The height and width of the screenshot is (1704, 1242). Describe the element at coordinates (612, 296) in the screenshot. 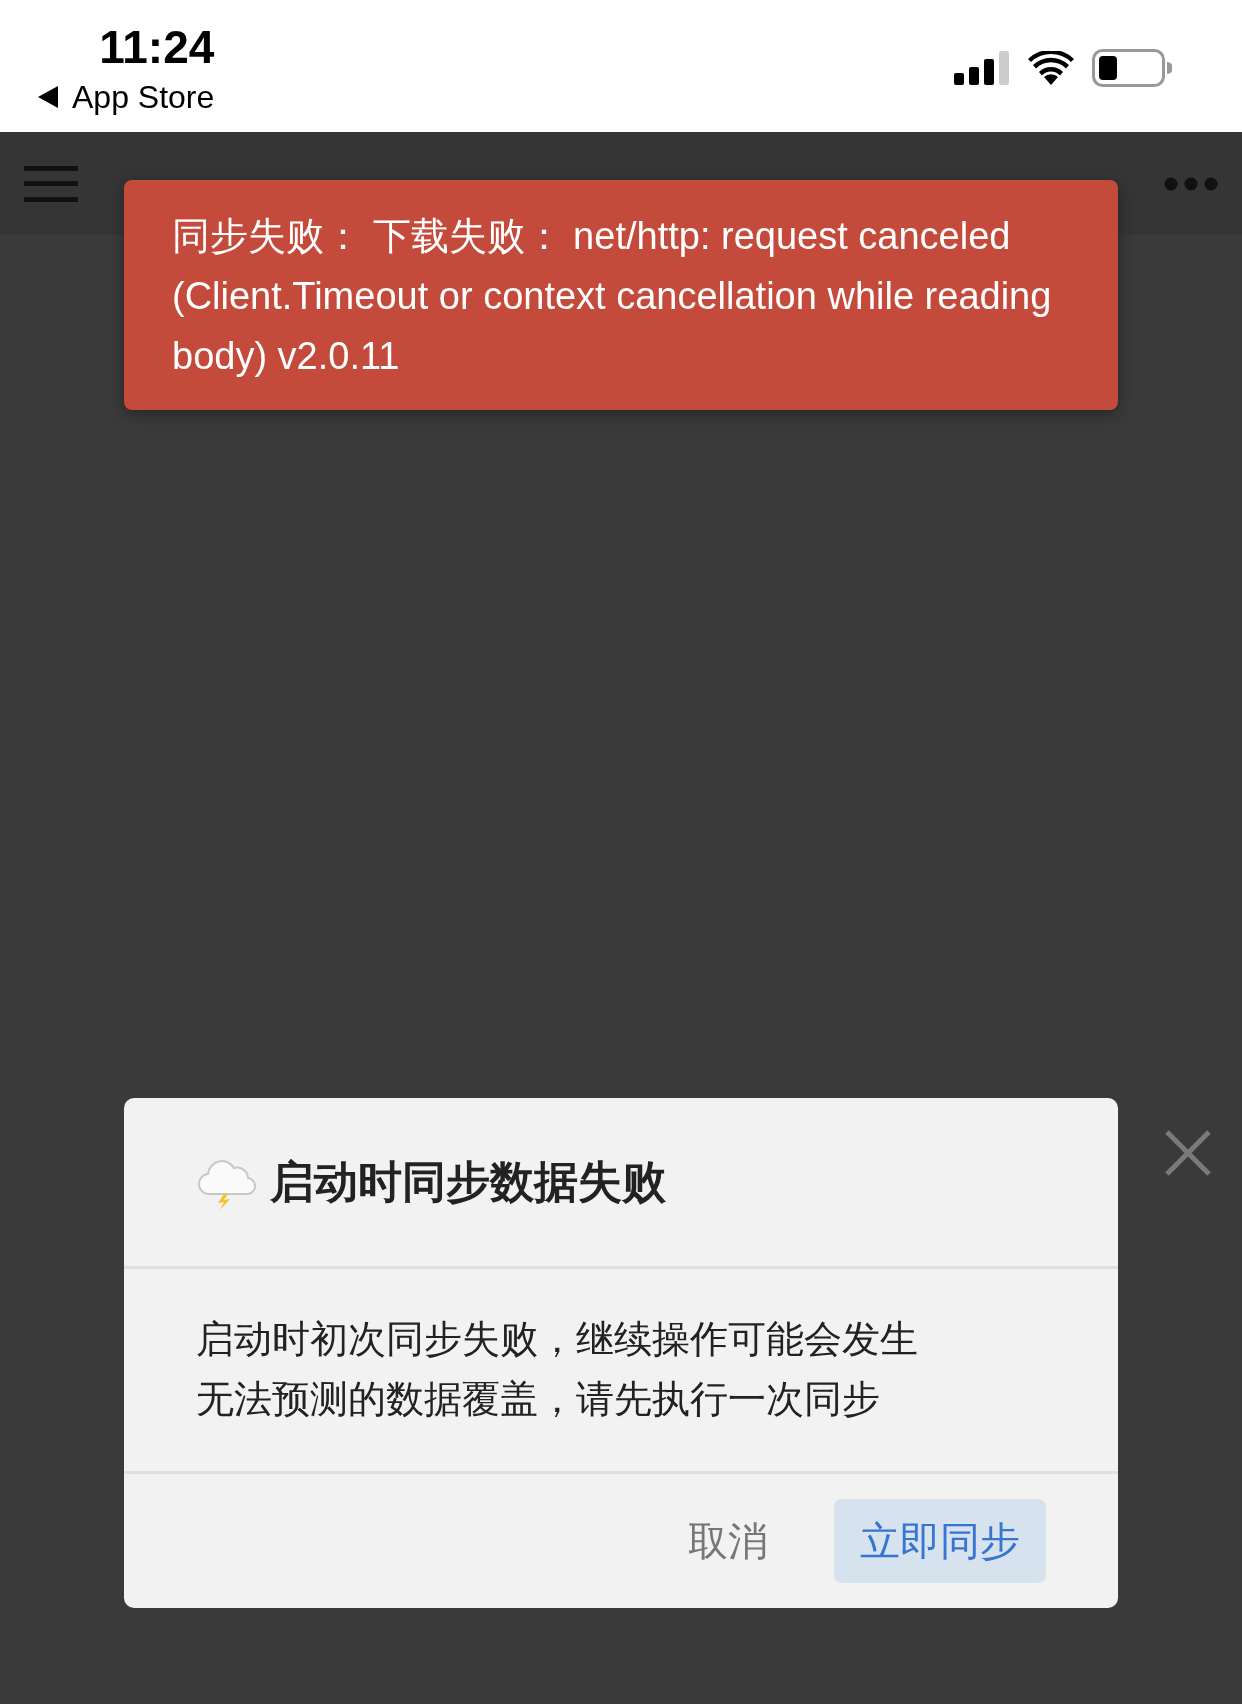

I see `error-message: 同步失败： 下载失败： net/http: request canceled (Client.Timeout or context cancellation while reading body) v2.0.11` at that location.